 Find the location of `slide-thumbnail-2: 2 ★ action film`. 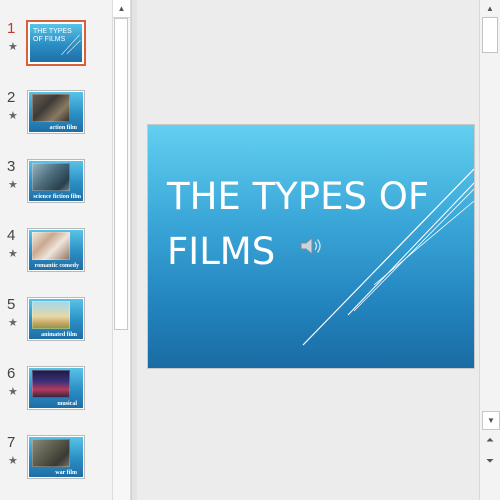

slide-thumbnail-2: 2 ★ action film is located at coordinates (56, 117).